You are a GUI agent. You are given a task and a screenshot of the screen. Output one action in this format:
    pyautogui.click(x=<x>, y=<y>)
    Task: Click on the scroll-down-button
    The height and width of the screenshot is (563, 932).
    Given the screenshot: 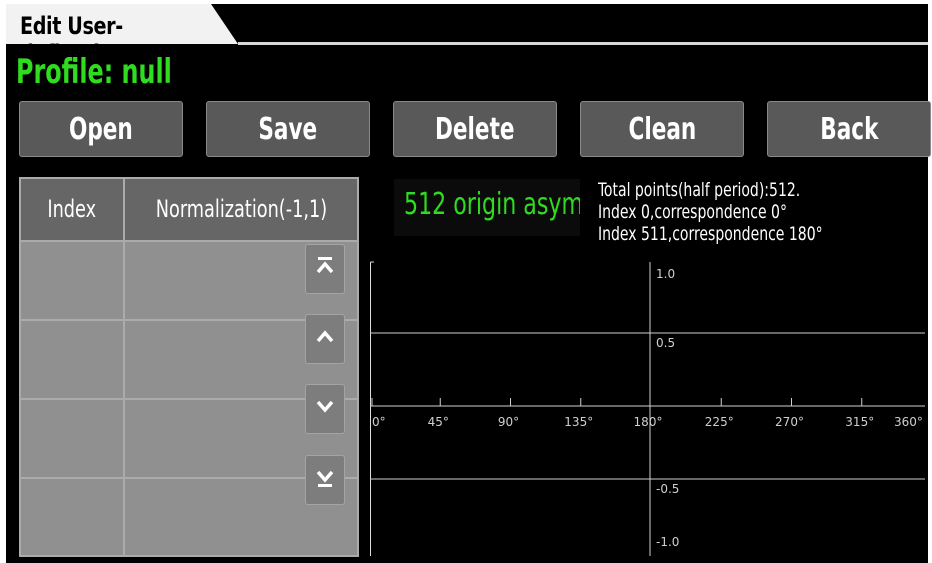 What is the action you would take?
    pyautogui.click(x=325, y=409)
    